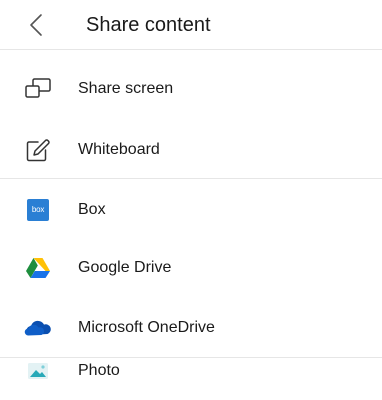 This screenshot has height=400, width=382. I want to click on back-button, so click(36, 25).